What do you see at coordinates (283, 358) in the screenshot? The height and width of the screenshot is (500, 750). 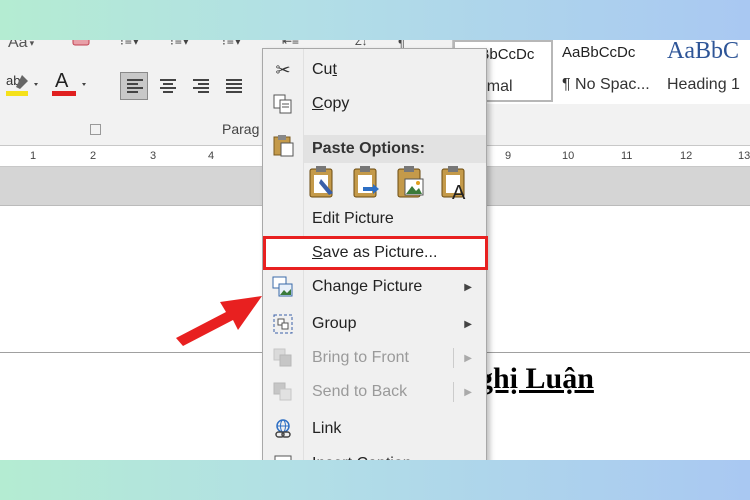 I see `bring-to-front-icon` at bounding box center [283, 358].